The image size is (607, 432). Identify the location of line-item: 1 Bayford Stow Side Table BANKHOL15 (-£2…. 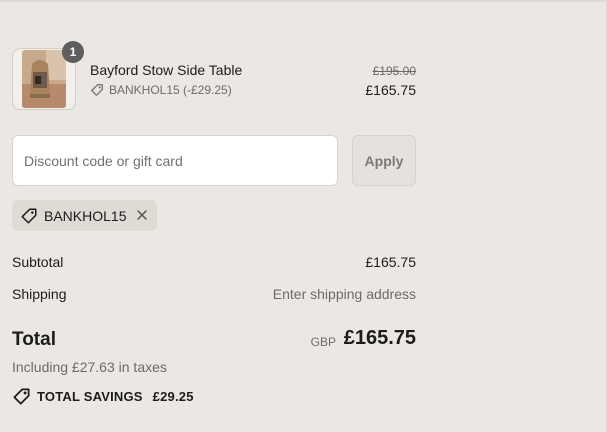
(214, 75).